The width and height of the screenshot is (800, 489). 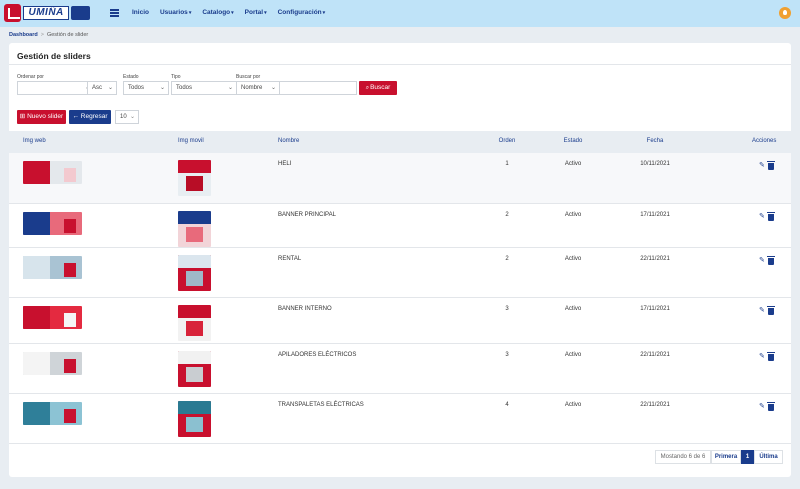 What do you see at coordinates (175, 12) in the screenshot?
I see `nav-usuarios: Usuarios▾` at bounding box center [175, 12].